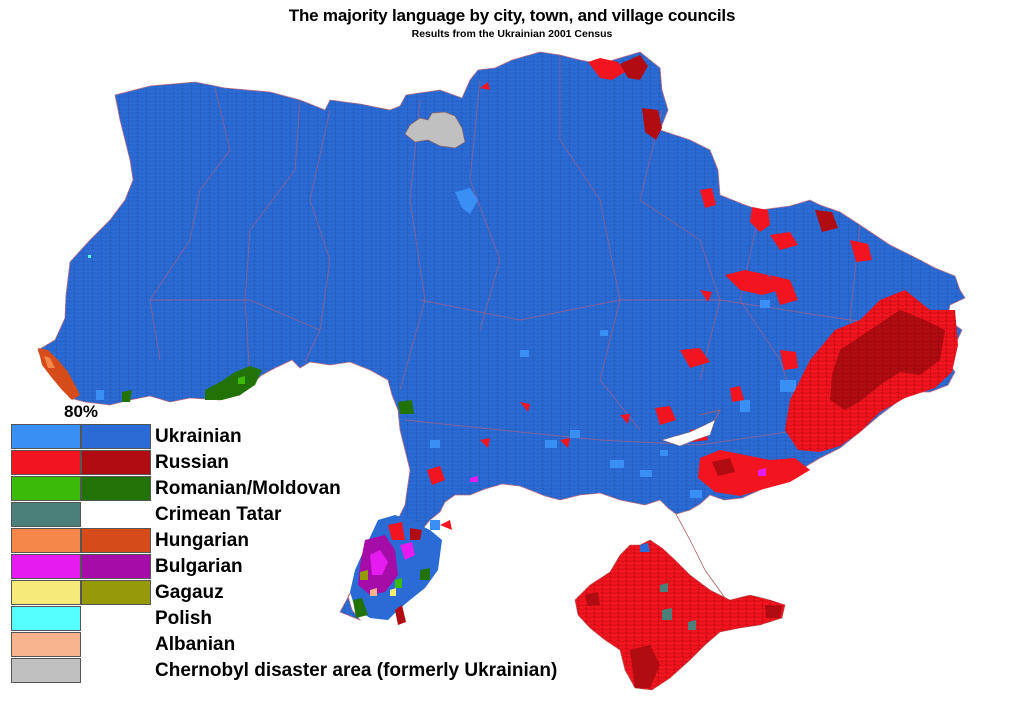  Describe the element at coordinates (202, 540) in the screenshot. I see `legend-label: Hungarian` at that location.